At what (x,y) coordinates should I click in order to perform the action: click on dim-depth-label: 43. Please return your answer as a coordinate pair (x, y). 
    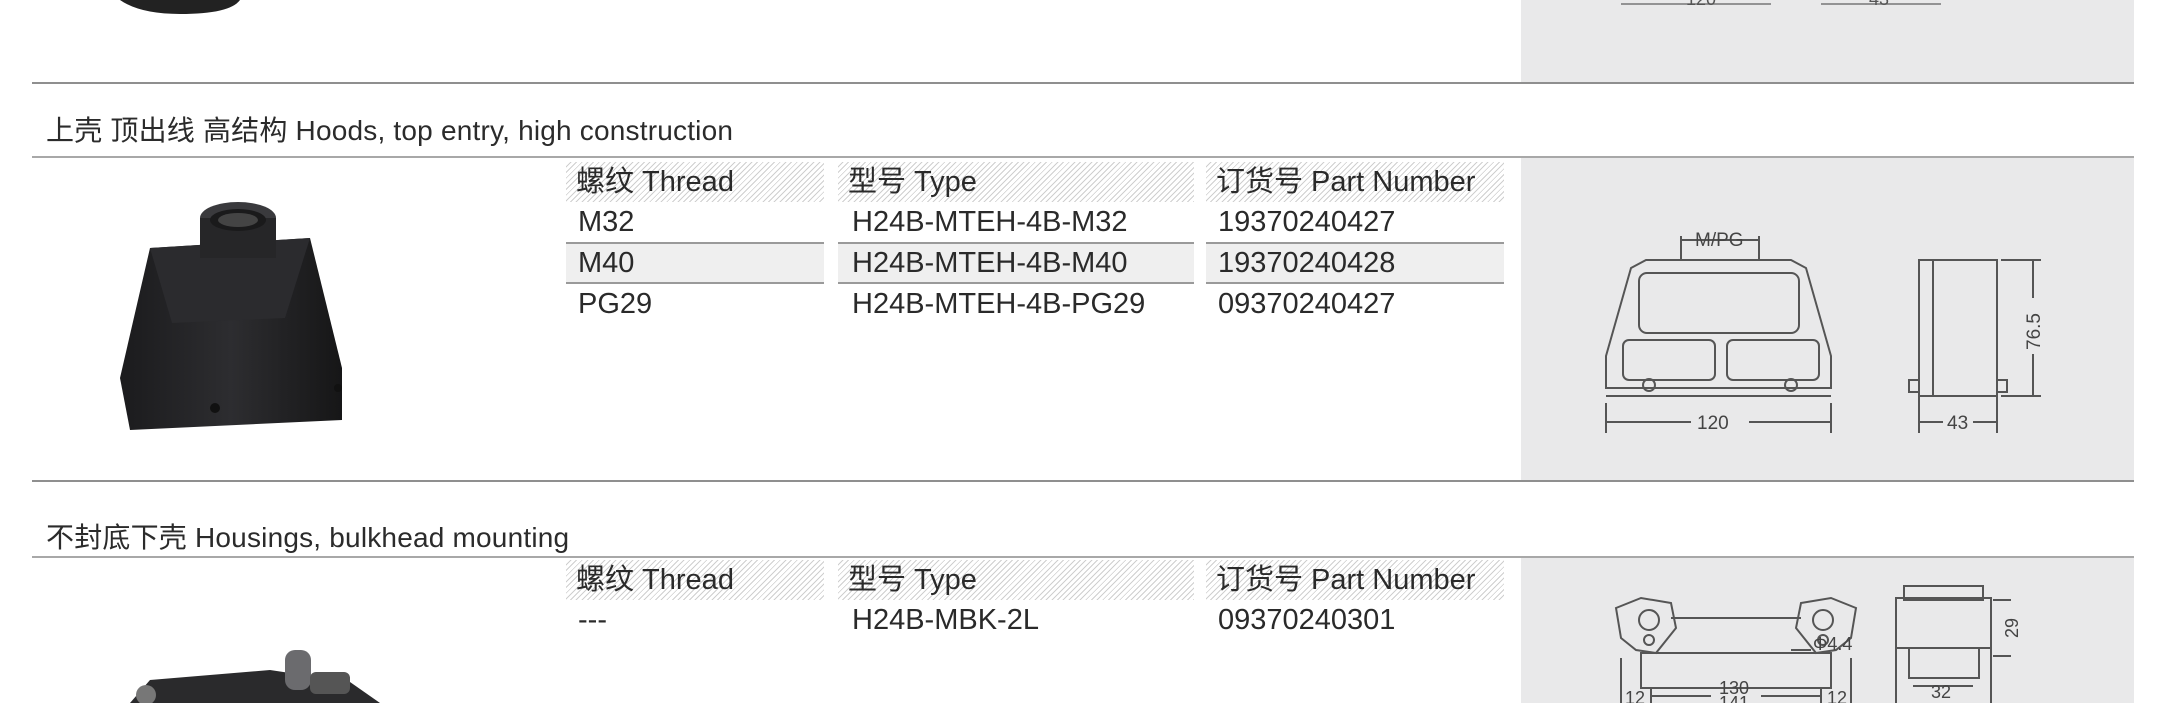
    Looking at the image, I should click on (1957, 423).